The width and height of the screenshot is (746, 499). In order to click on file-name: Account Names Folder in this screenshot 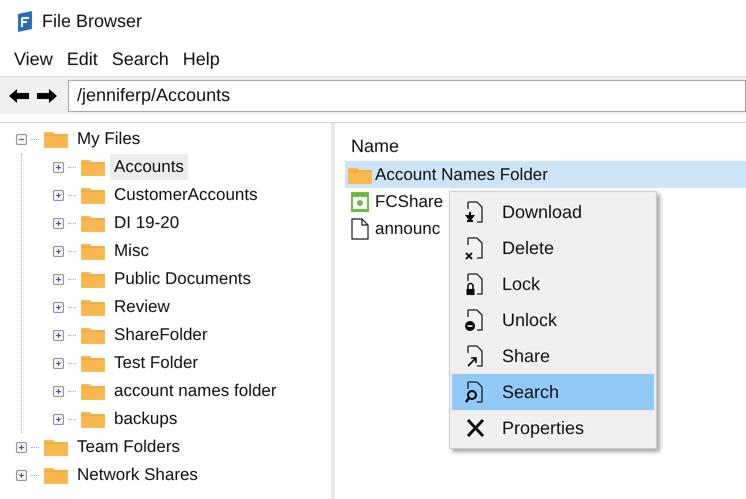, I will do `click(461, 175)`.